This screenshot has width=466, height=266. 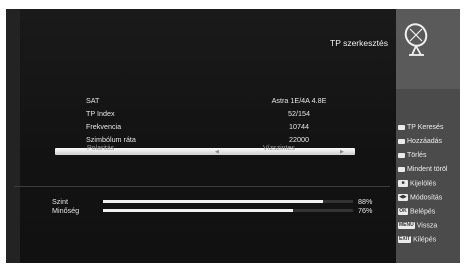 I want to click on menu-back: MENU Vissza, so click(x=417, y=225).